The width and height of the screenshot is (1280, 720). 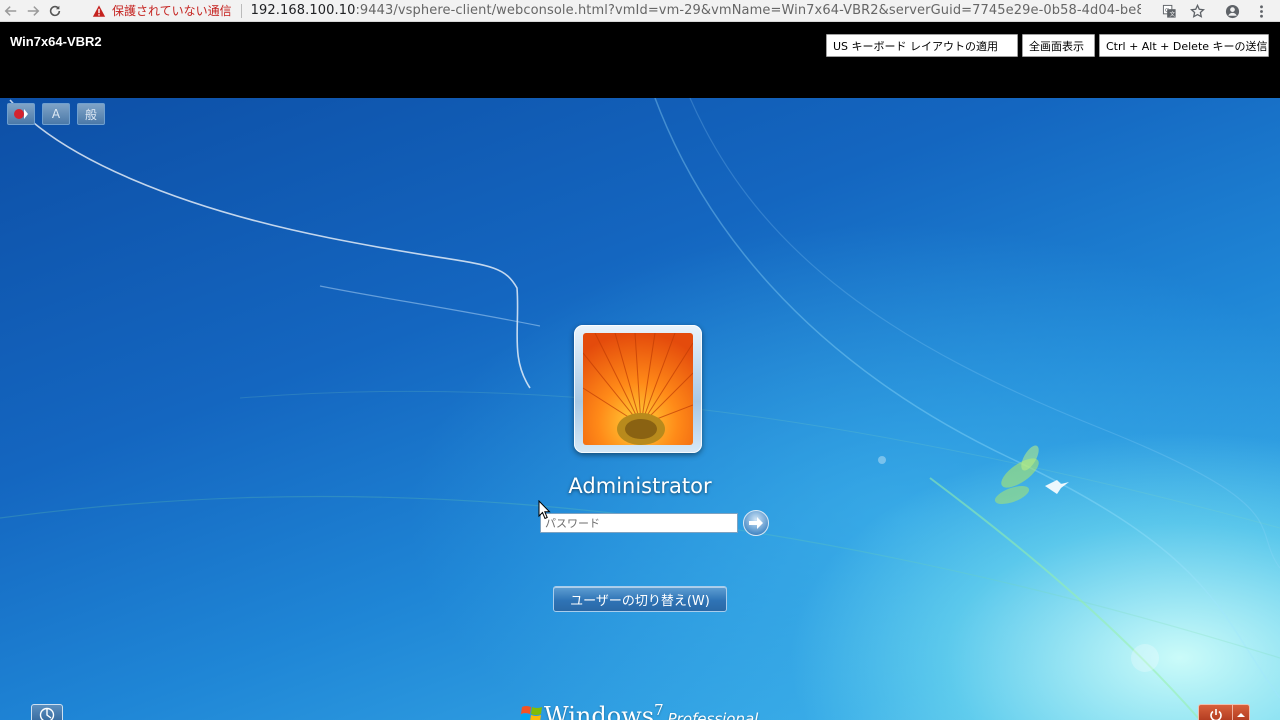 What do you see at coordinates (640, 486) in the screenshot?
I see `user-name: Administrator` at bounding box center [640, 486].